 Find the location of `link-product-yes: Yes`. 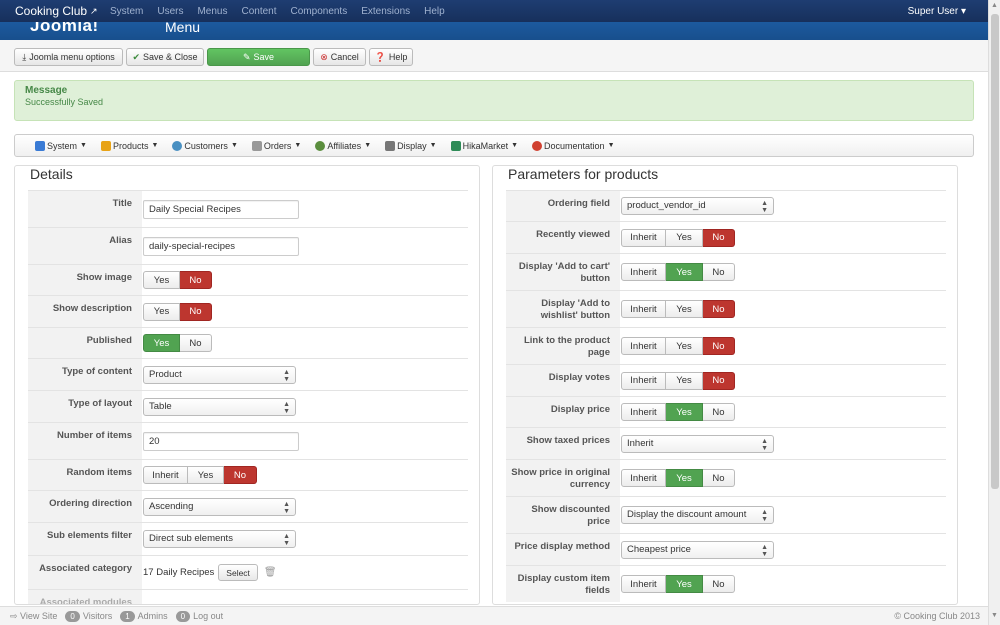

link-product-yes: Yes is located at coordinates (684, 346).